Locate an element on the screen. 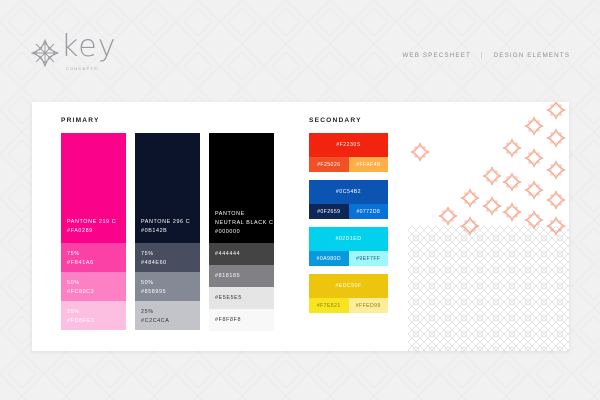 The height and width of the screenshot is (400, 600). secondary-left: #0F2659 is located at coordinates (329, 211).